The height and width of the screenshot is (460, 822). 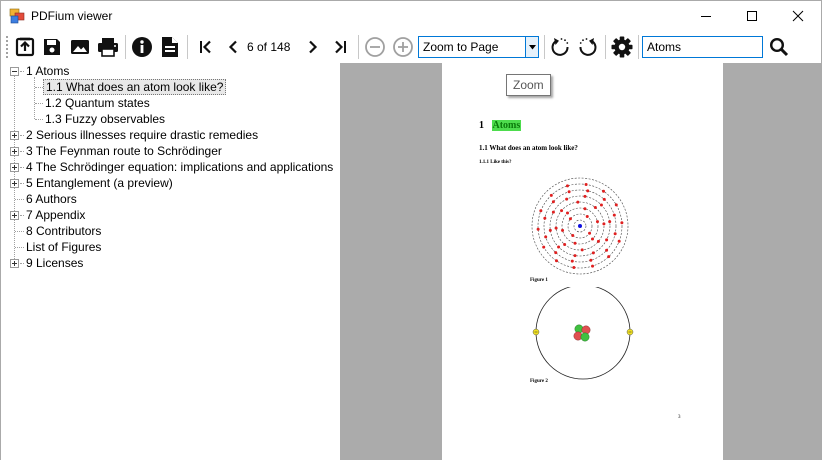 What do you see at coordinates (64, 231) in the screenshot?
I see `tree-item-label: 8 Contributors` at bounding box center [64, 231].